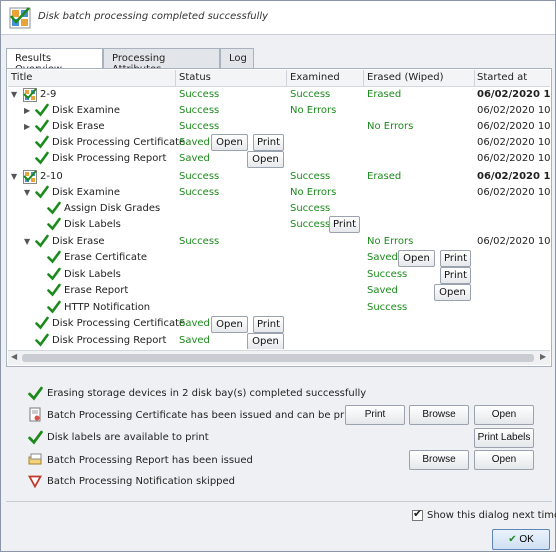 Image resolution: width=556 pixels, height=552 pixels. What do you see at coordinates (279, 292) in the screenshot?
I see `tree-row-erase-report: Erase Report Saved Open` at bounding box center [279, 292].